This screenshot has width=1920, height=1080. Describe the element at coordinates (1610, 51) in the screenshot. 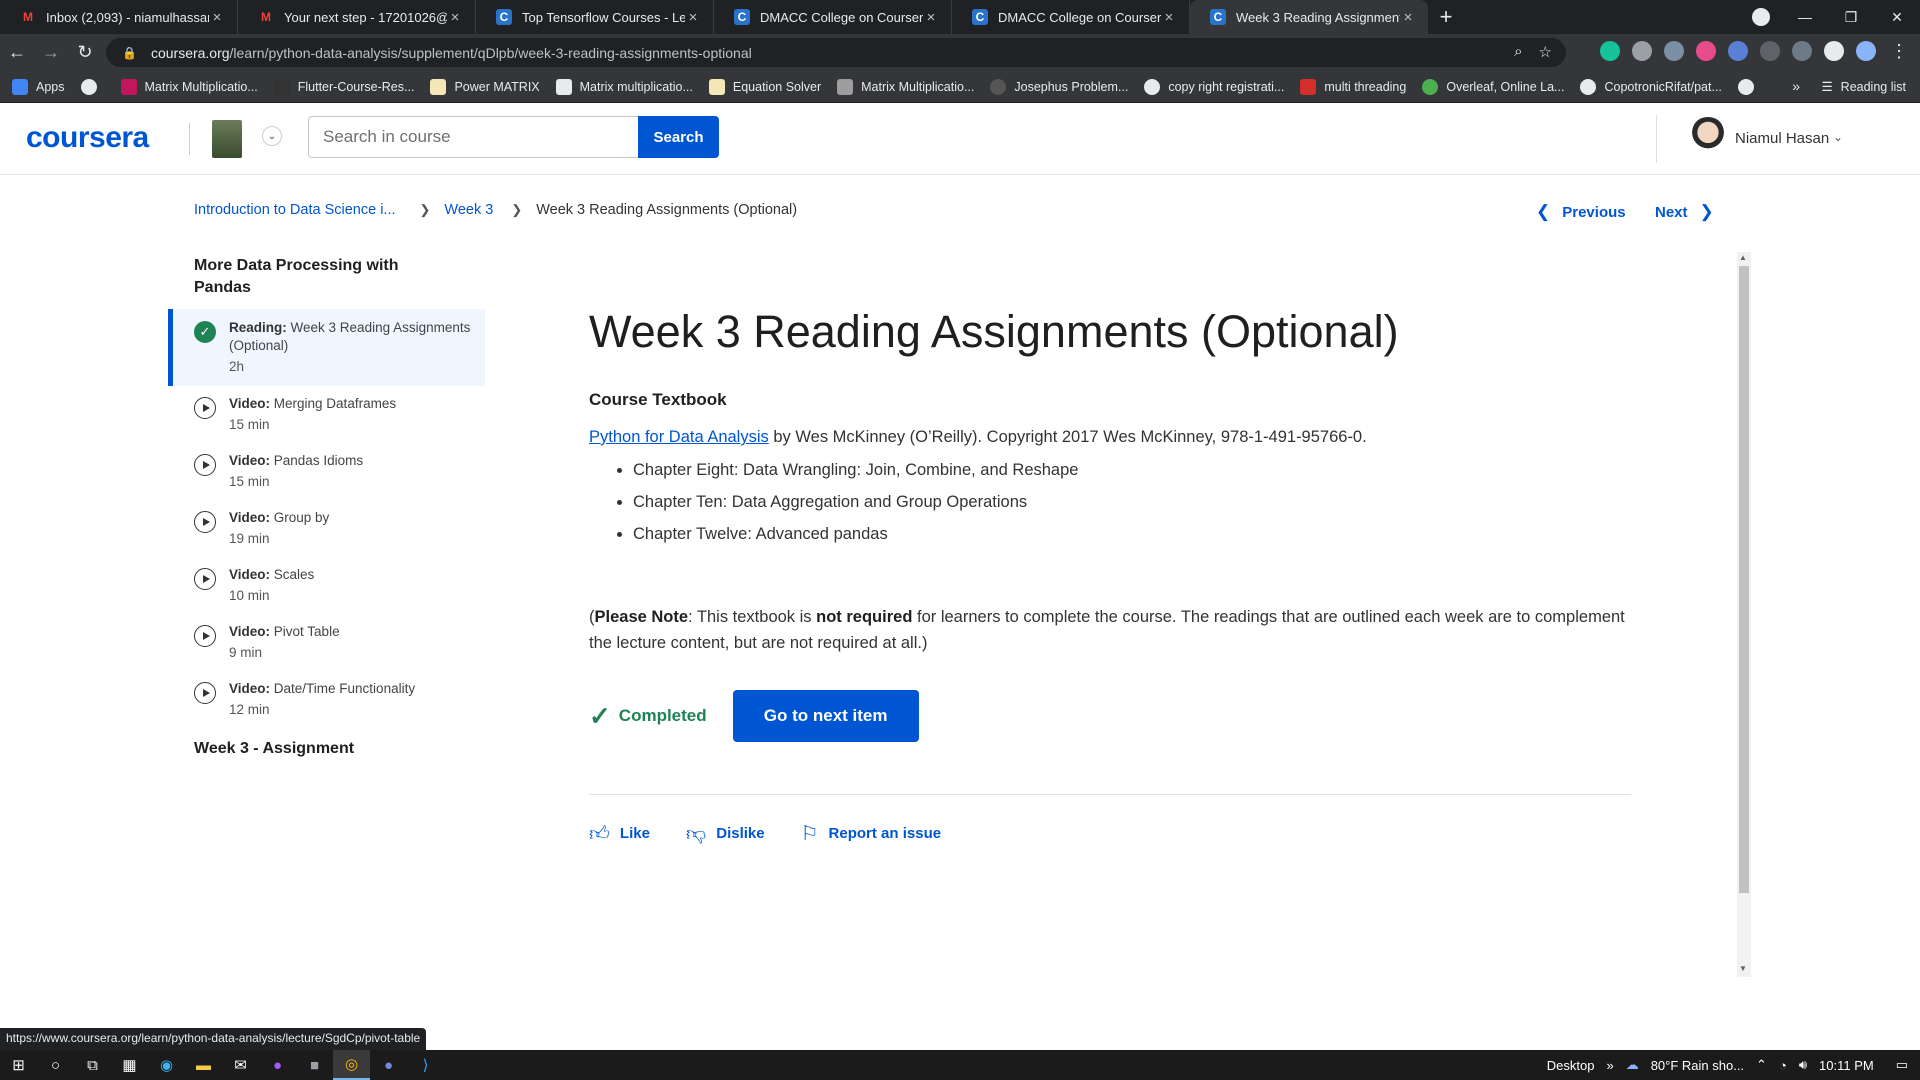

I see `grammarly-icon` at that location.